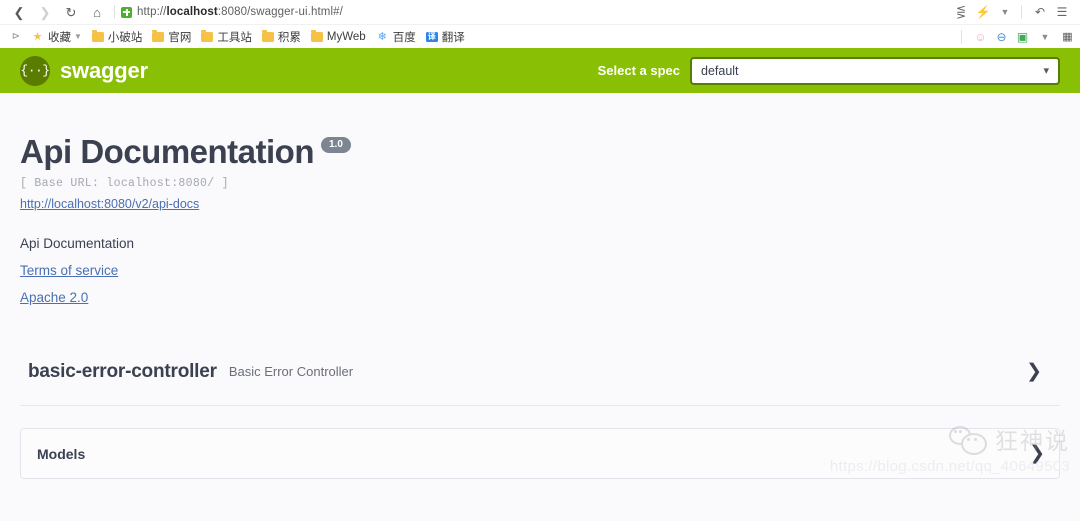 The height and width of the screenshot is (521, 1080). Describe the element at coordinates (45, 12) in the screenshot. I see `forward-button: ❯` at that location.